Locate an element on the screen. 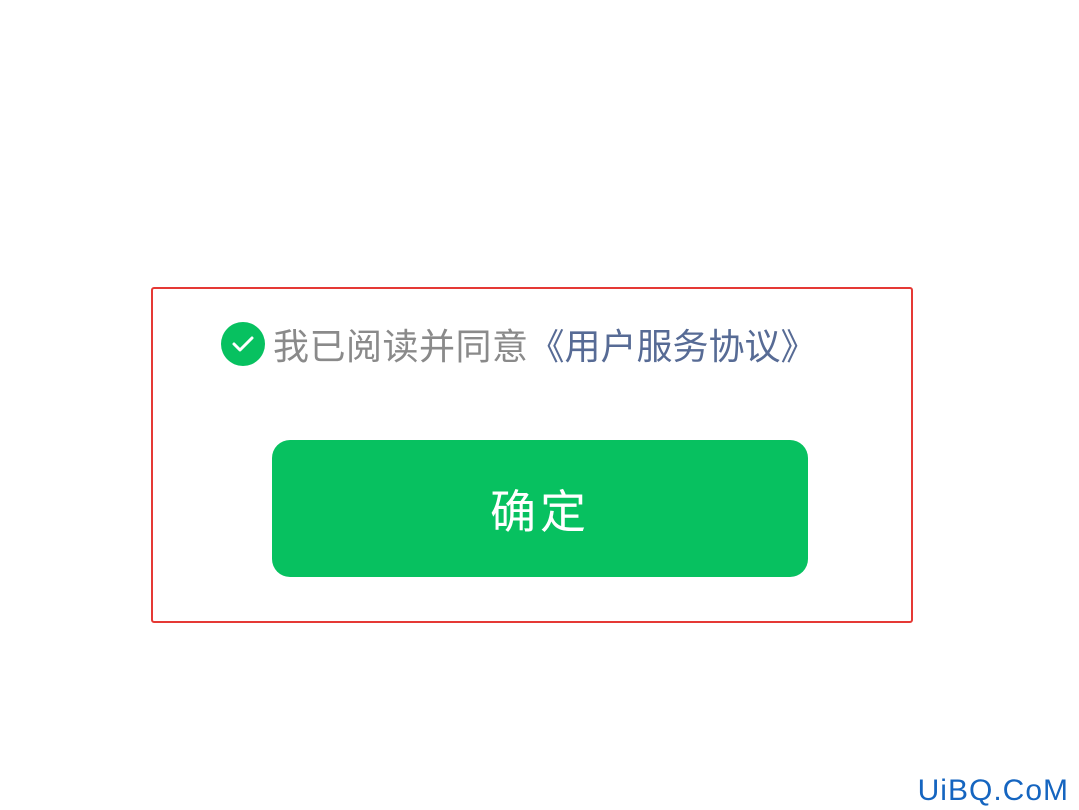 This screenshot has width=1079, height=810. confirm-button: 确定 is located at coordinates (540, 508).